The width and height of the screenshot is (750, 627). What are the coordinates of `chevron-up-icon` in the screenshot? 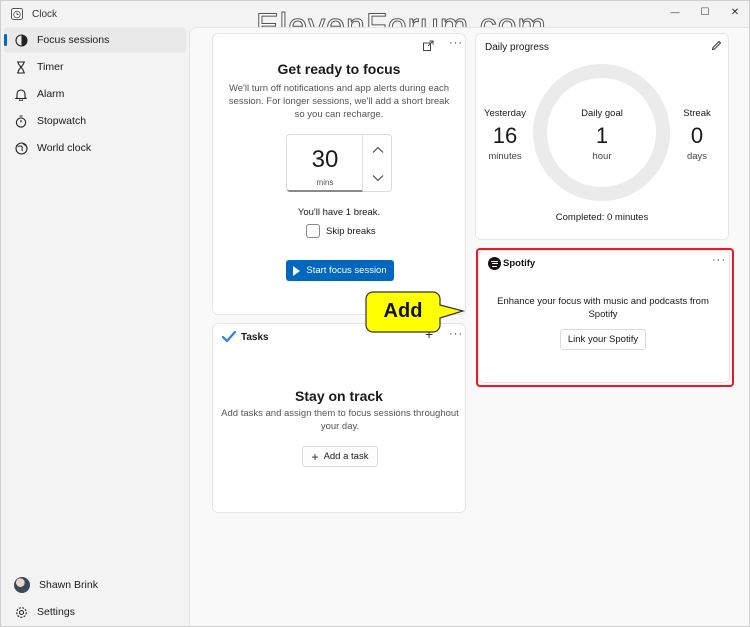 It's located at (377, 149).